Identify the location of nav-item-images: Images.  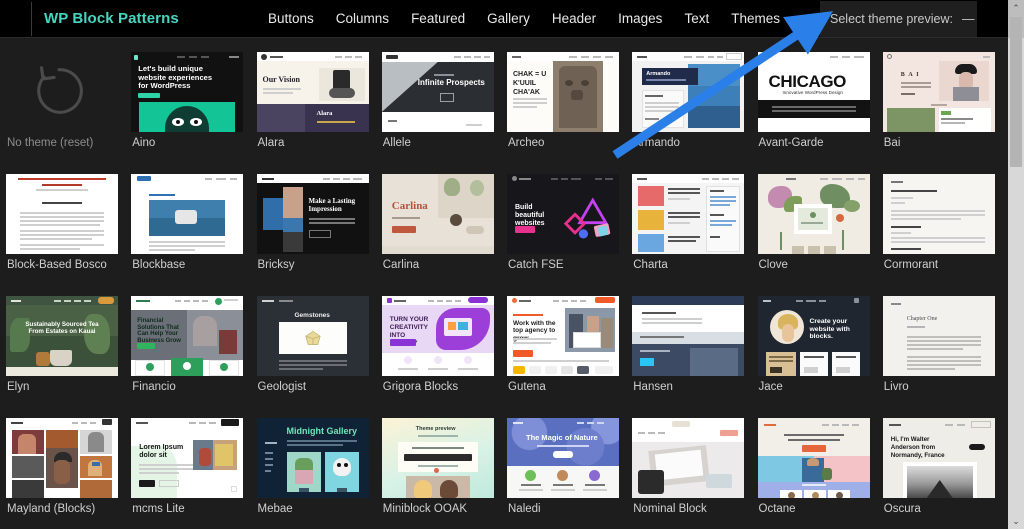
(640, 18).